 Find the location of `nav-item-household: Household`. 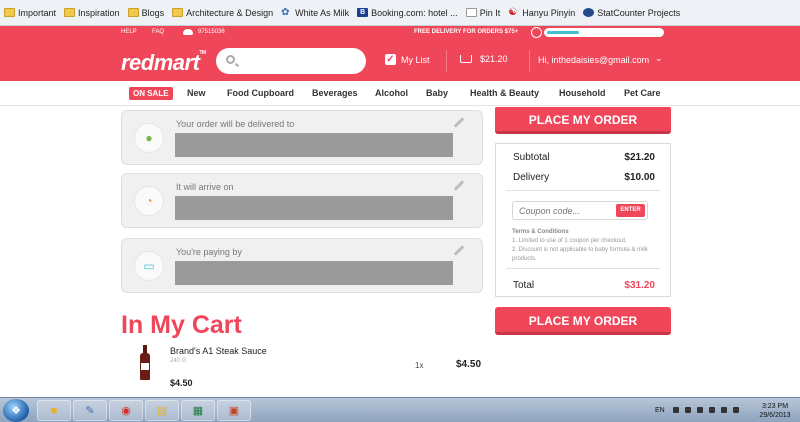

nav-item-household: Household is located at coordinates (582, 93).